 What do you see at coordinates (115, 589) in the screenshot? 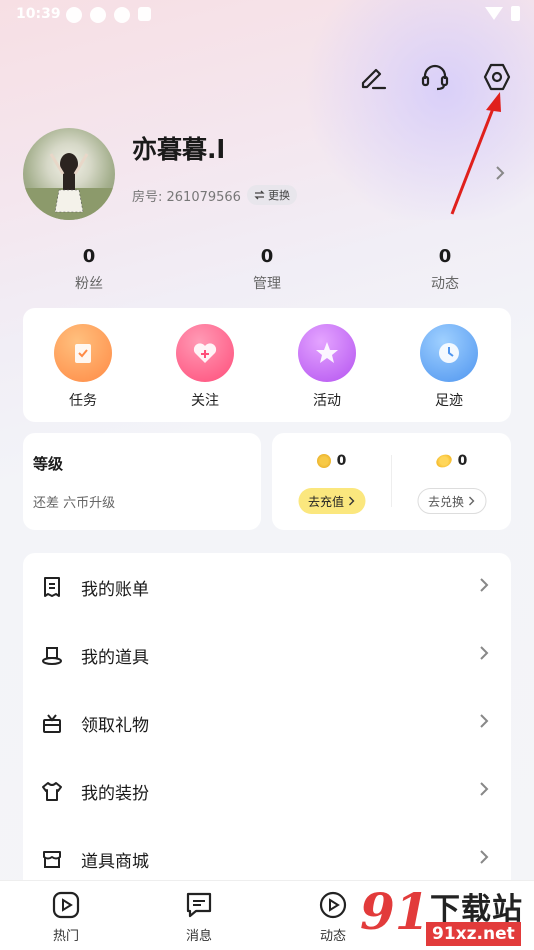
I see `menu-item-label: 我的账单` at bounding box center [115, 589].